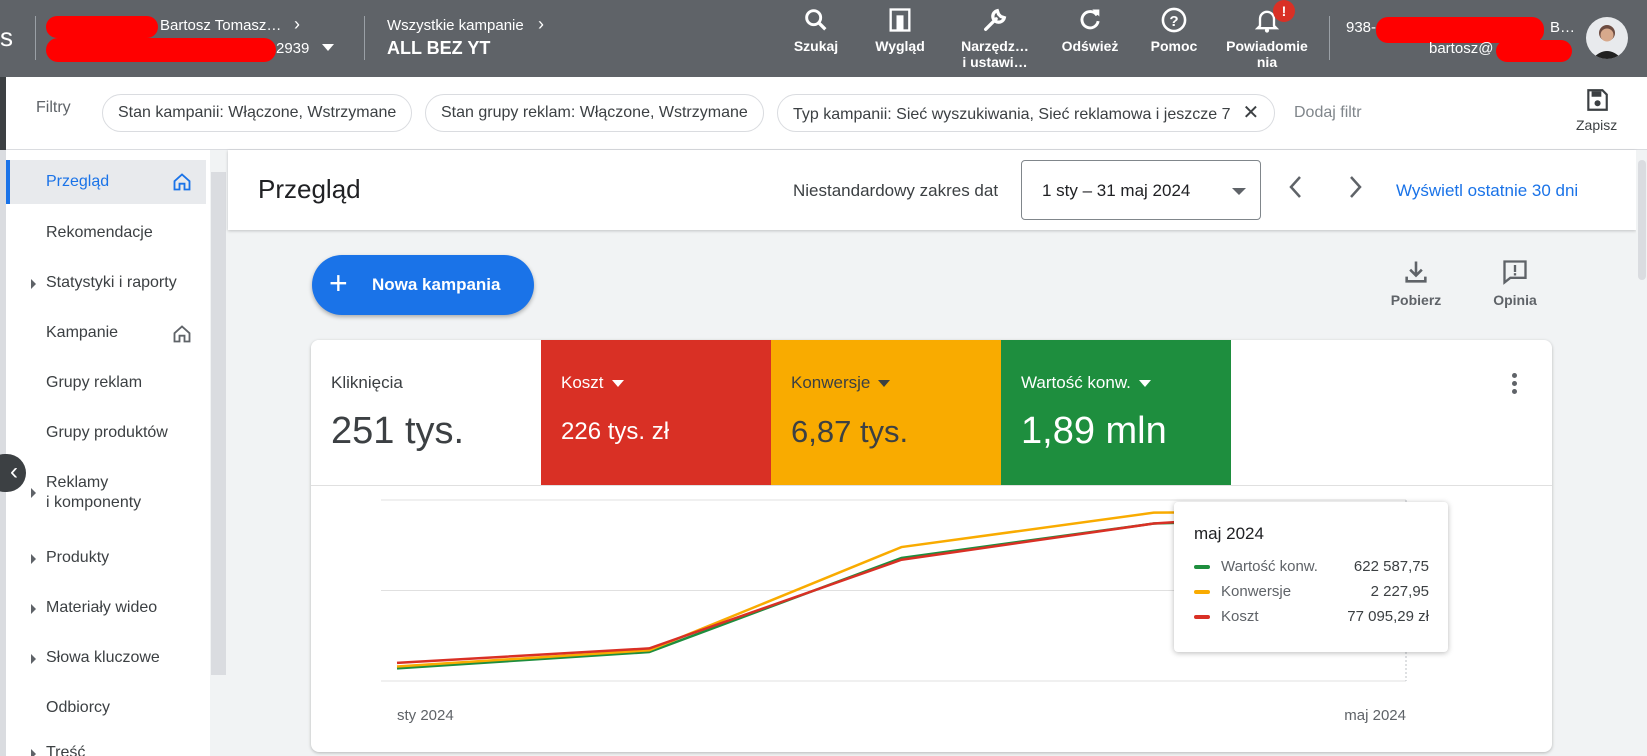  I want to click on sidebar-item-label: Statystyki i raporty, so click(111, 282).